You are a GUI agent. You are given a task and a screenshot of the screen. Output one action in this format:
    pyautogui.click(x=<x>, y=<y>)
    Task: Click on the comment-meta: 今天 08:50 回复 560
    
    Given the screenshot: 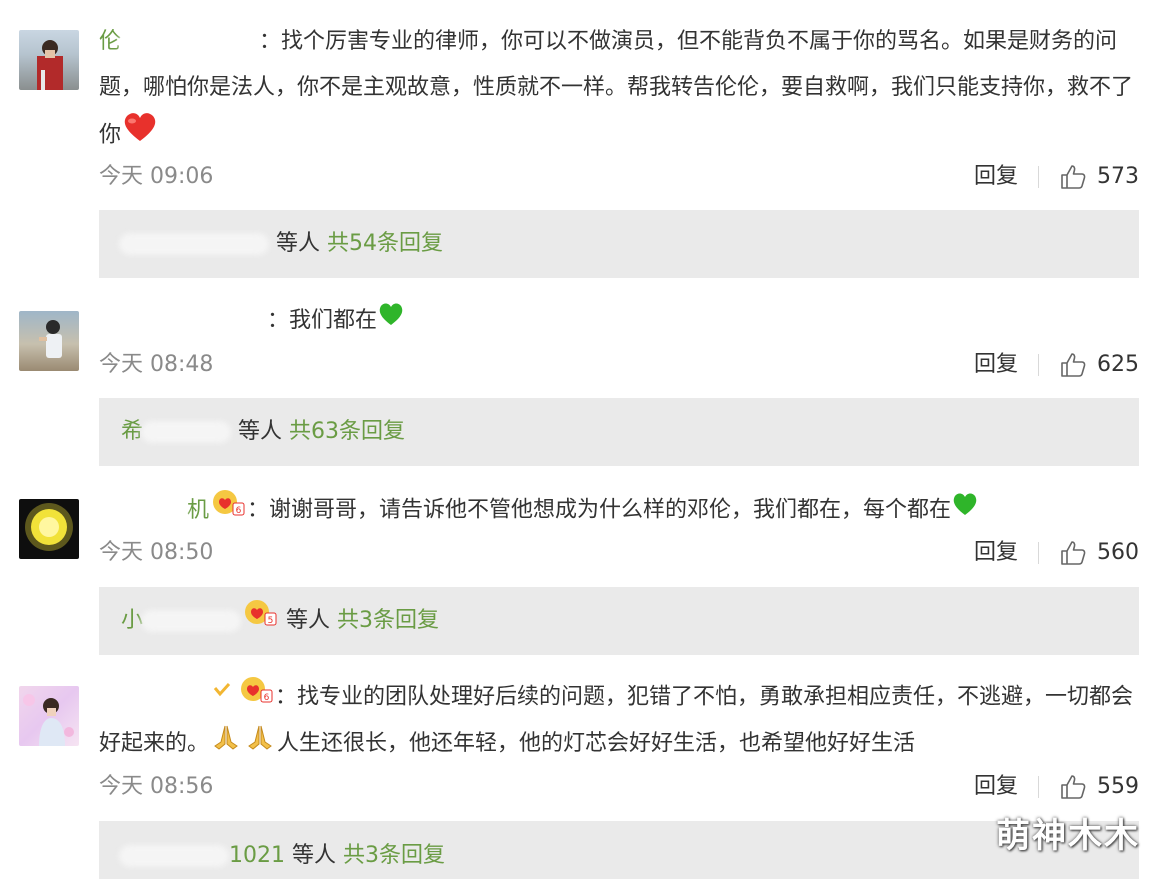 What is the action you would take?
    pyautogui.click(x=619, y=553)
    